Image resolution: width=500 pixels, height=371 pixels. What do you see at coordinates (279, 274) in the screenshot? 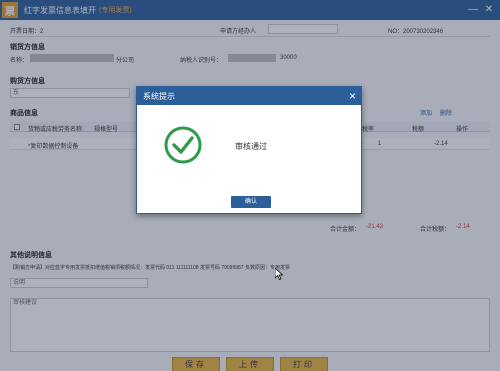
I see `mouse-cursor-icon` at bounding box center [279, 274].